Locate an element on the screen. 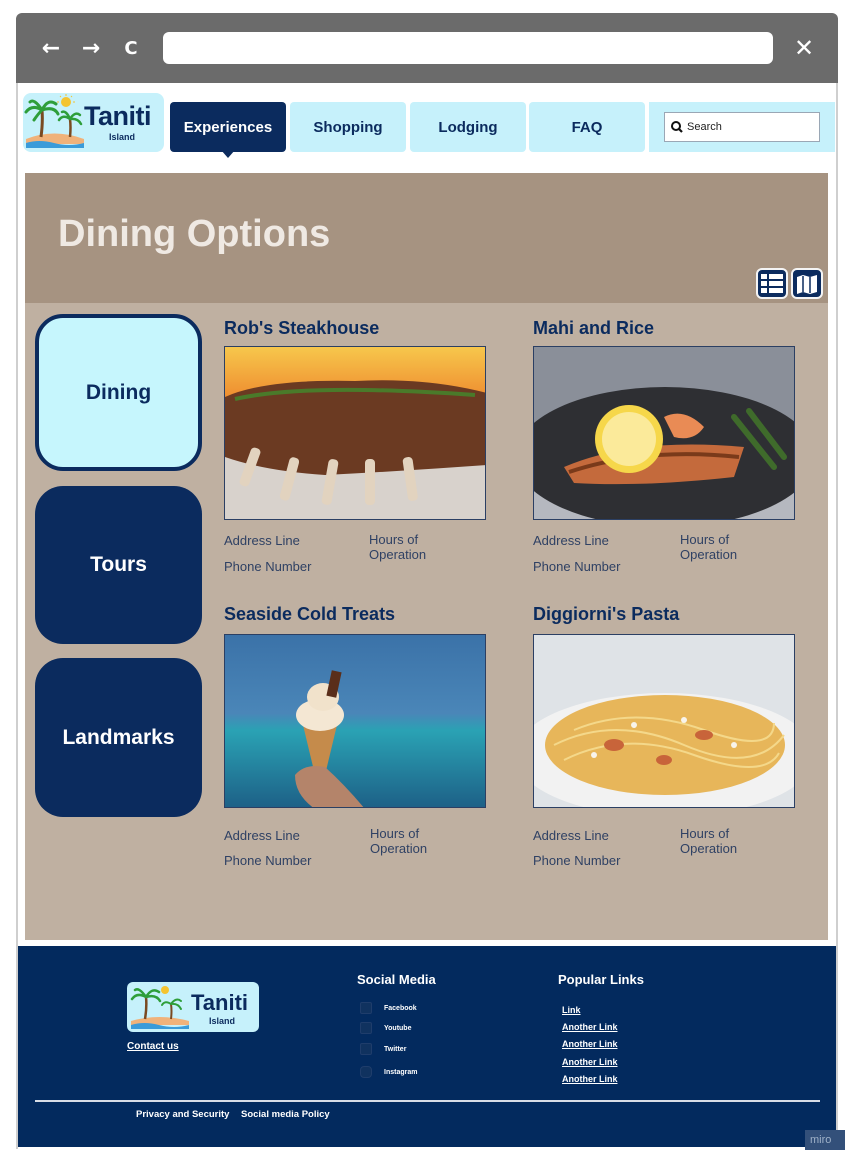 This screenshot has width=858, height=1164. youtube-icon is located at coordinates (366, 1028).